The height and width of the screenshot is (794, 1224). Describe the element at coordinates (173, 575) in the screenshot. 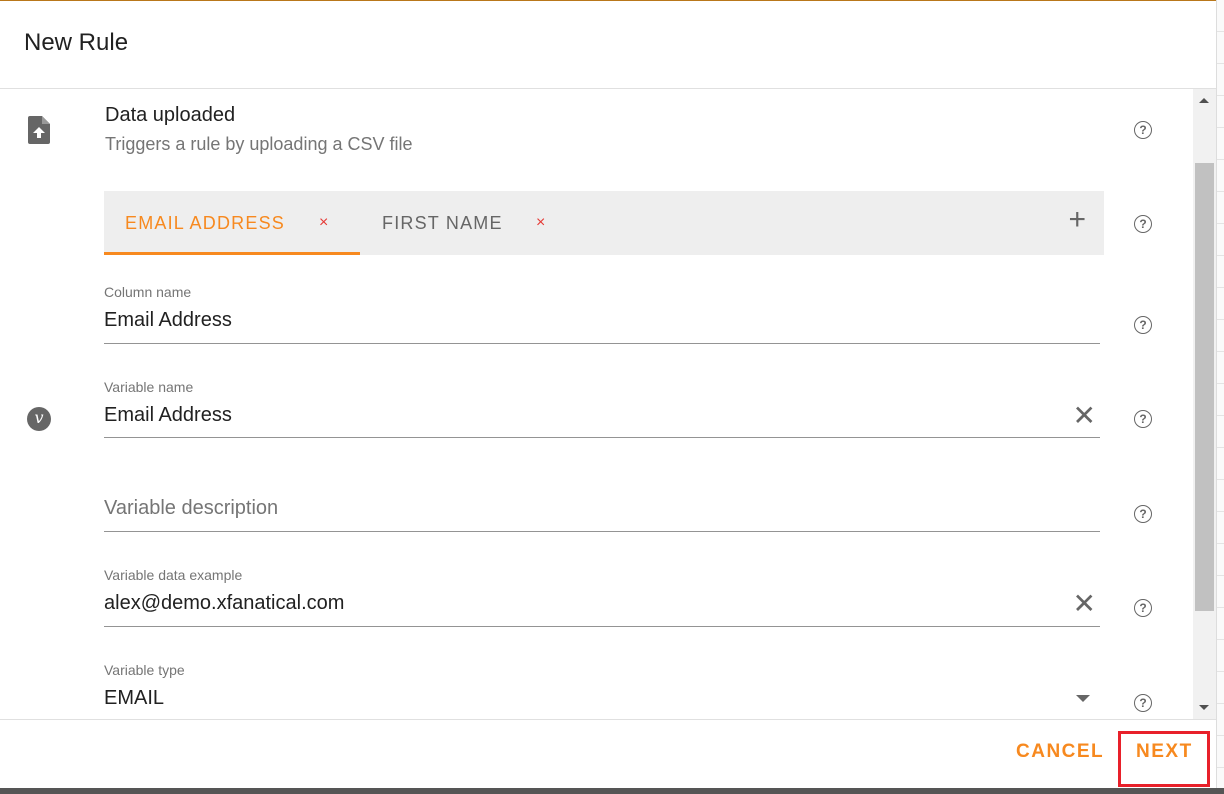

I see `field-label: Variable data example` at that location.